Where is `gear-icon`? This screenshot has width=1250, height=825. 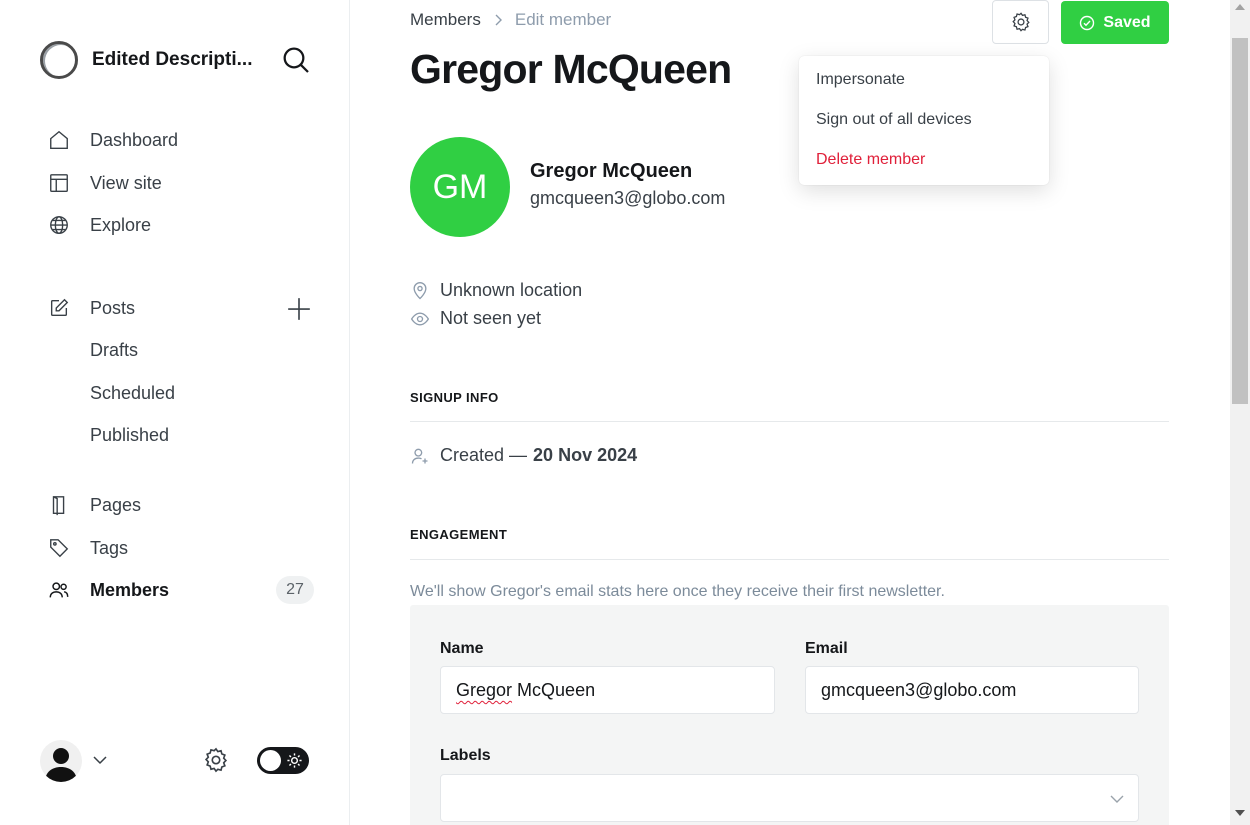 gear-icon is located at coordinates (1020, 22).